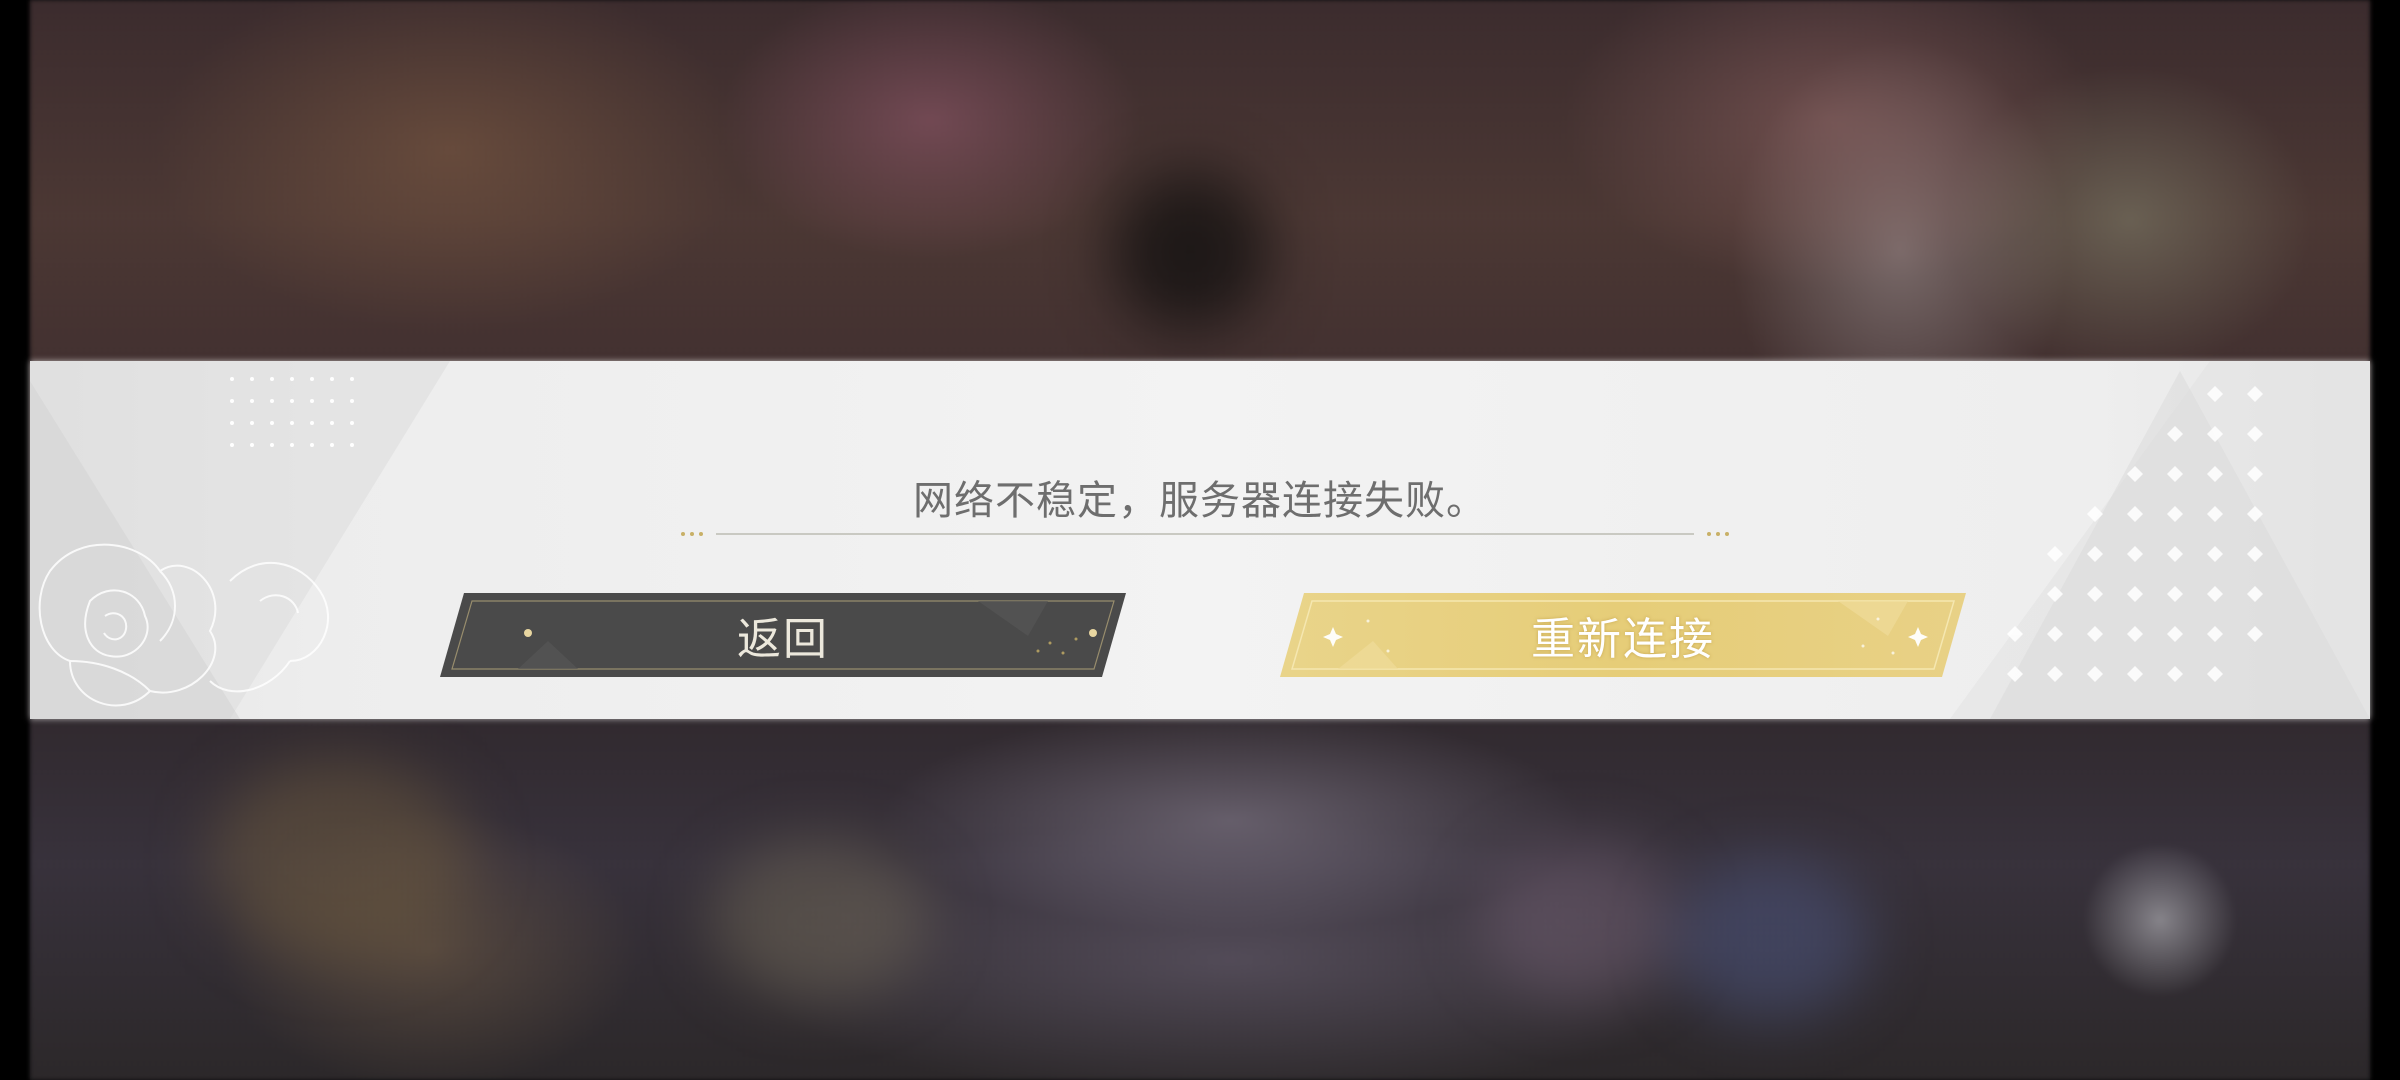 The width and height of the screenshot is (2400, 1080). What do you see at coordinates (1205, 534) in the screenshot?
I see `message-divider` at bounding box center [1205, 534].